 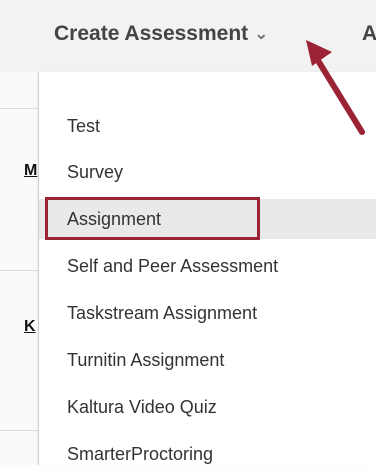 What do you see at coordinates (151, 33) in the screenshot?
I see `create-assessment-label: Create Assessment` at bounding box center [151, 33].